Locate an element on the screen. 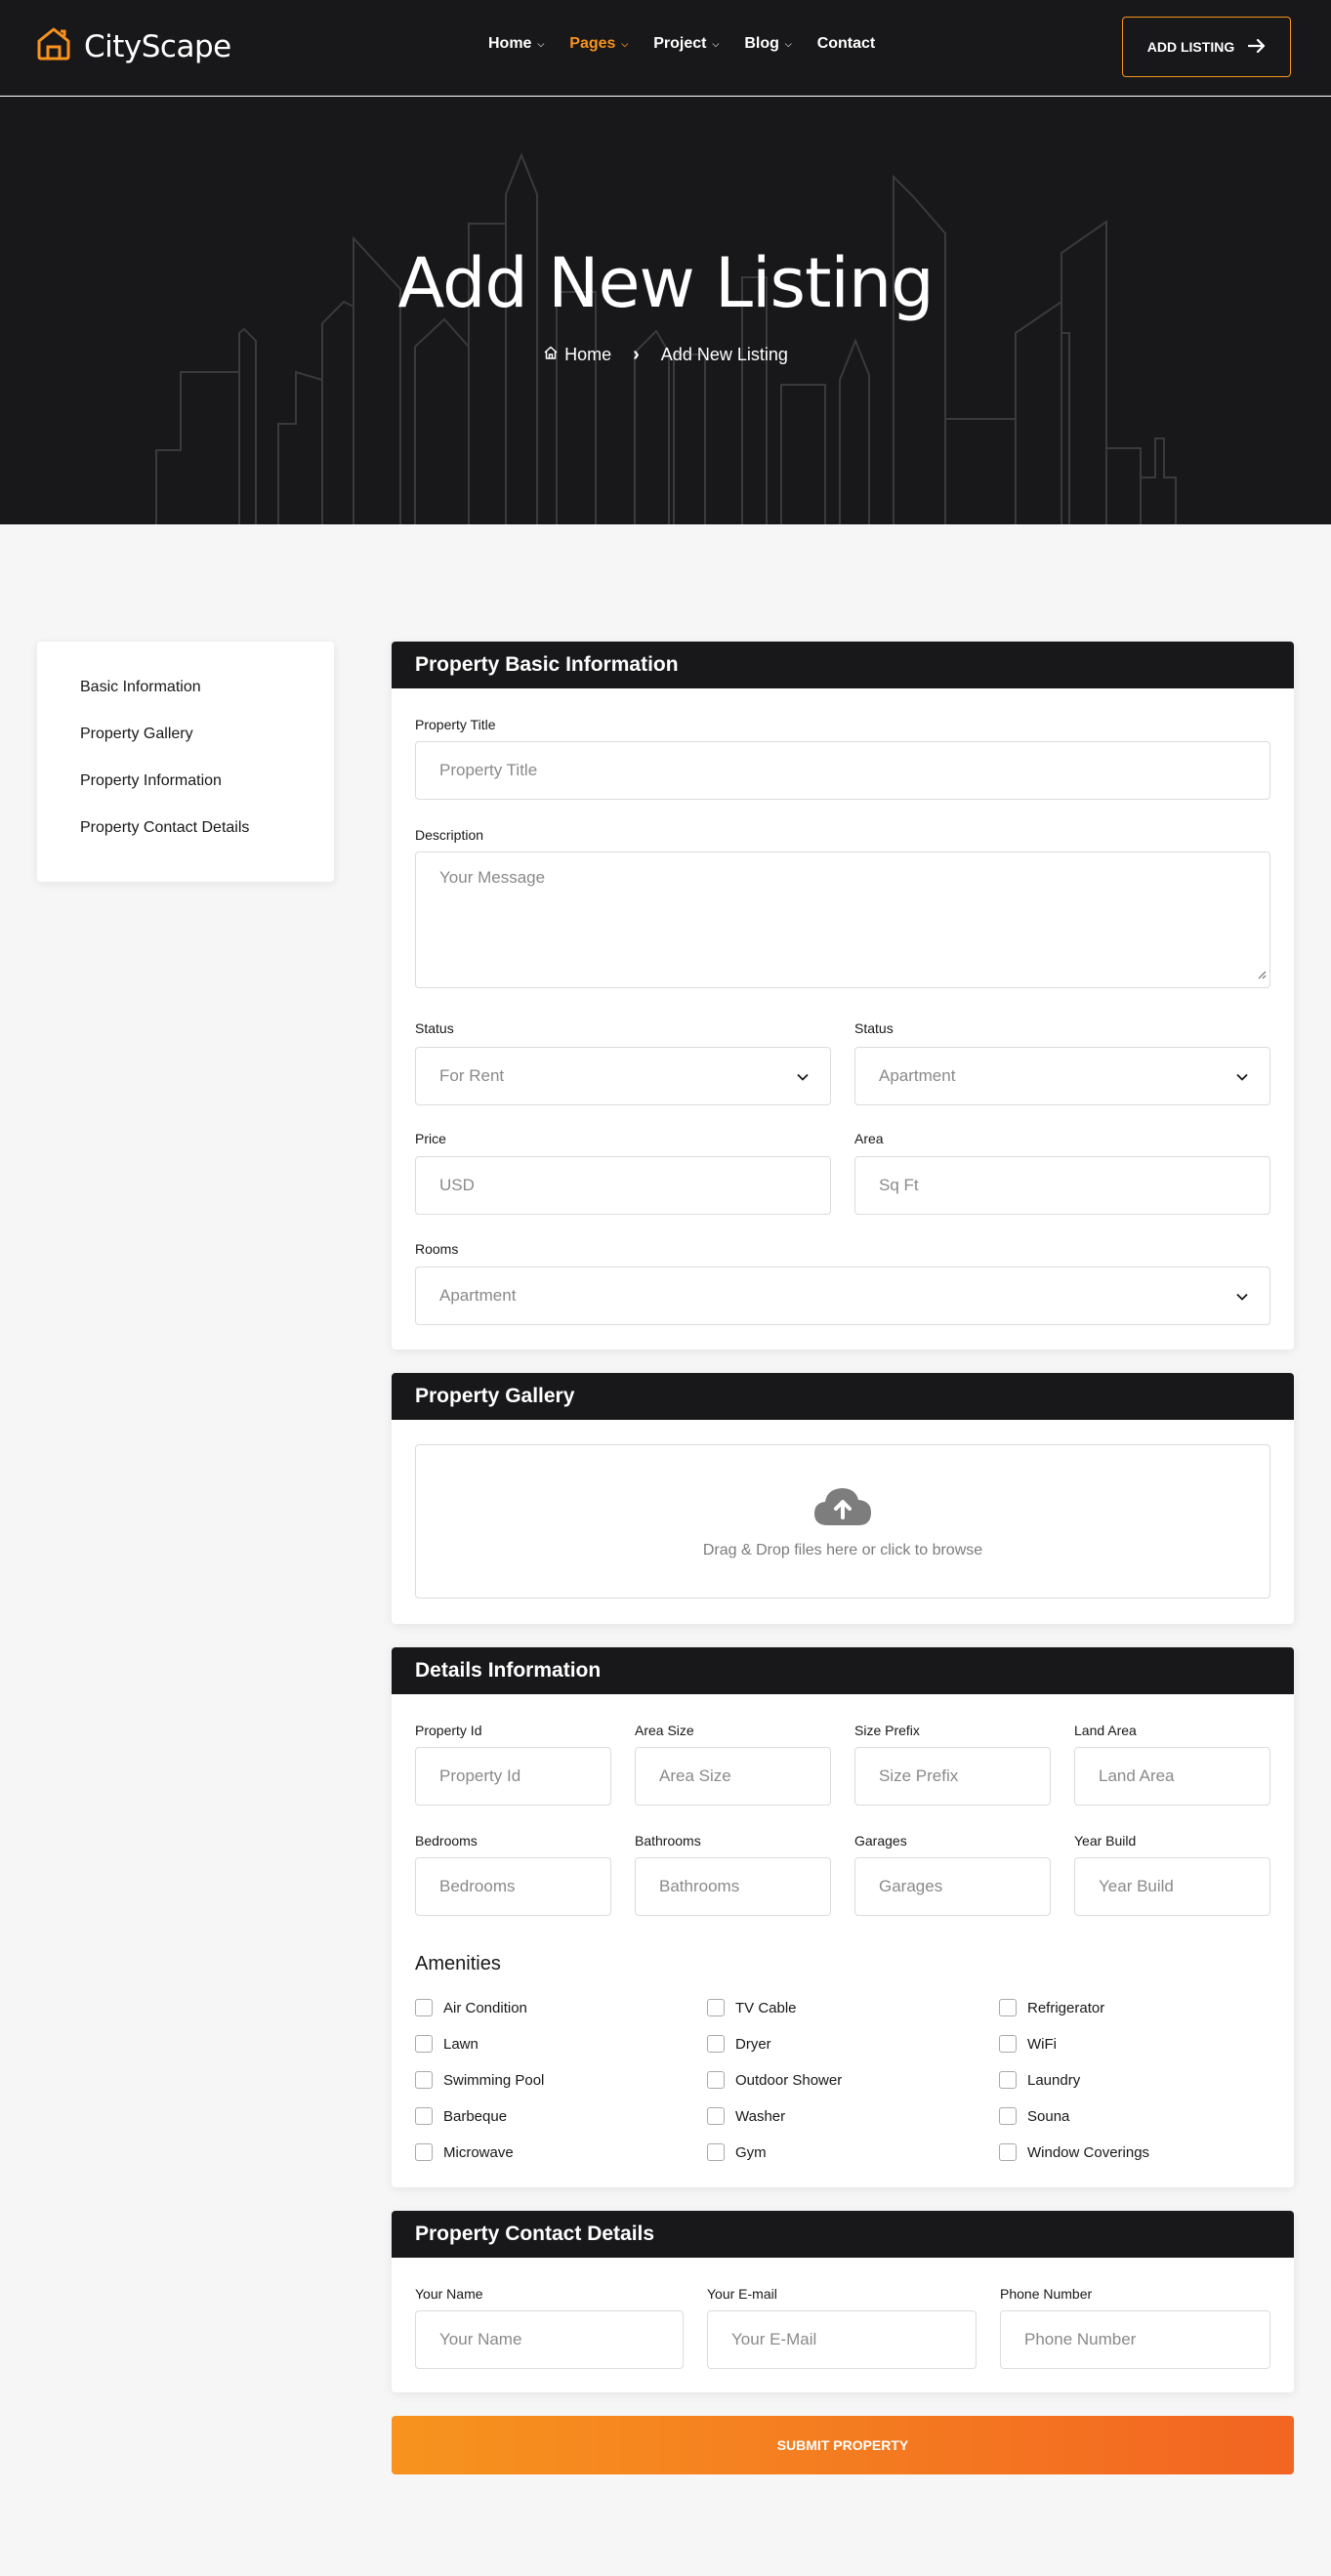 The width and height of the screenshot is (1331, 2576). your-email-input: Your E-Mail is located at coordinates (842, 2339).